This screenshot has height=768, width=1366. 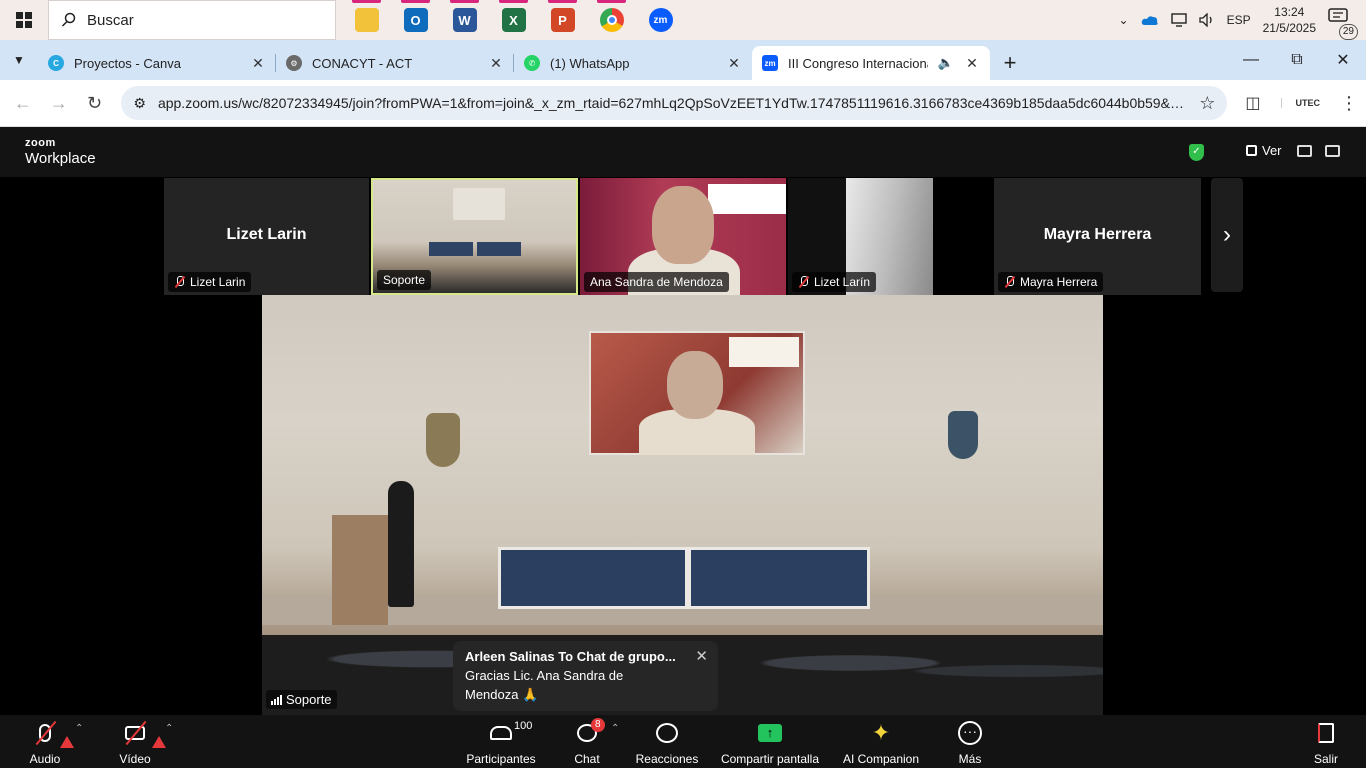 I want to click on desk, so click(x=779, y=578).